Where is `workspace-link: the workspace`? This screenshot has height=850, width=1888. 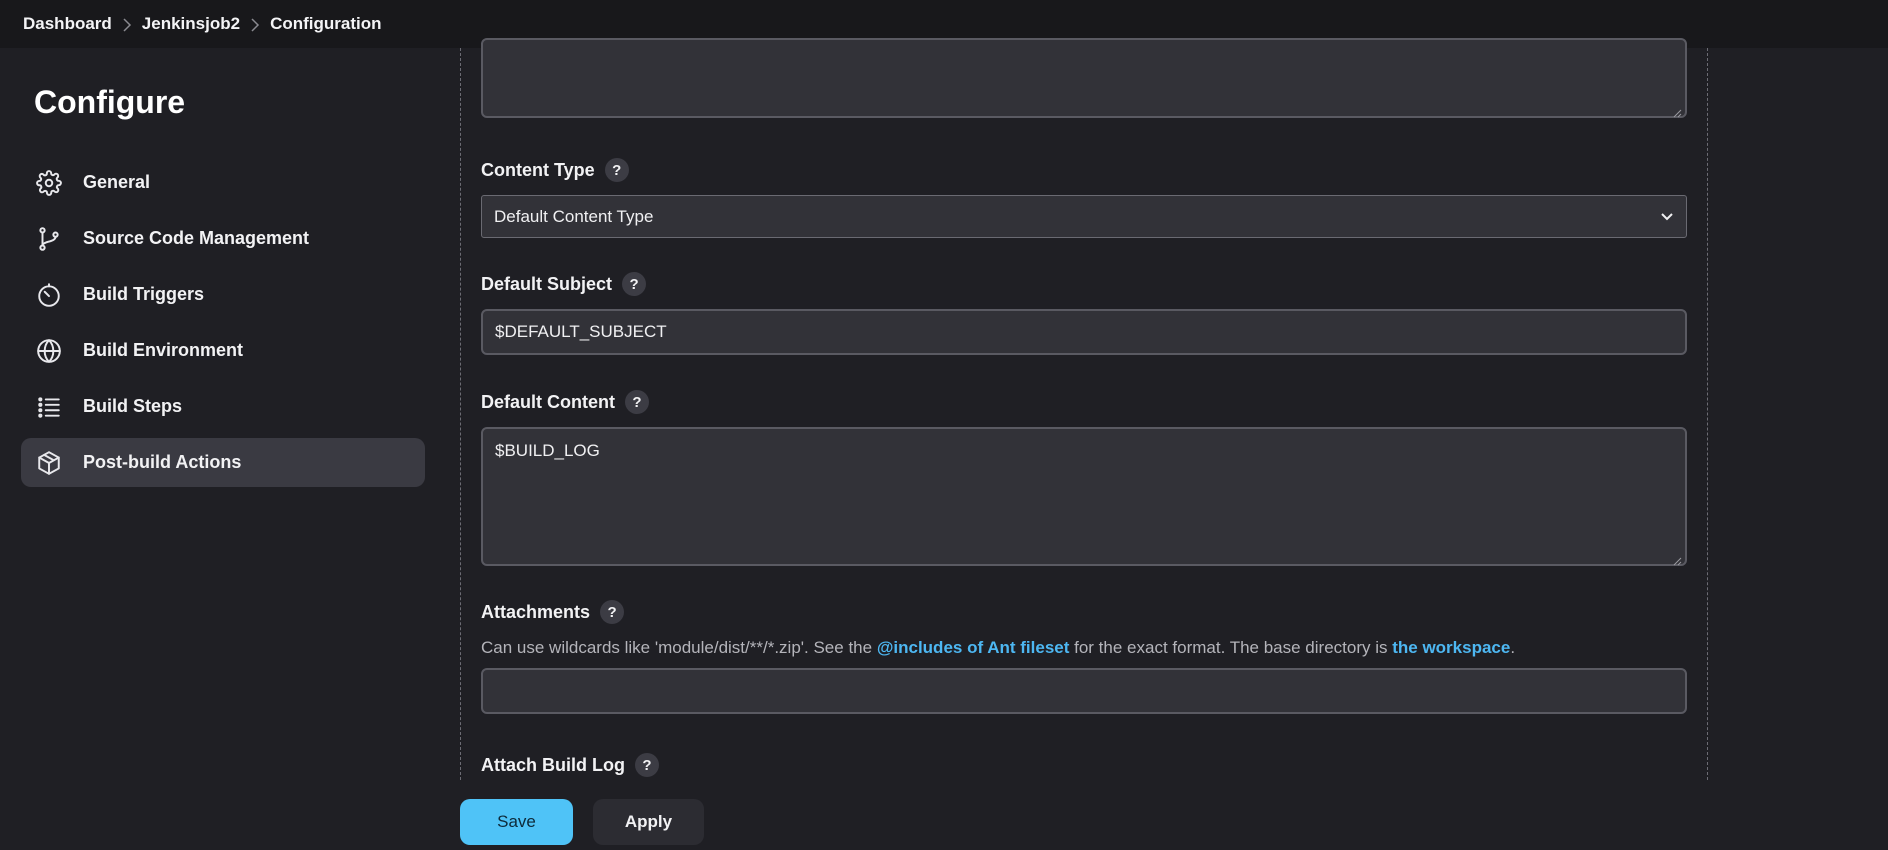
workspace-link: the workspace is located at coordinates (1451, 647).